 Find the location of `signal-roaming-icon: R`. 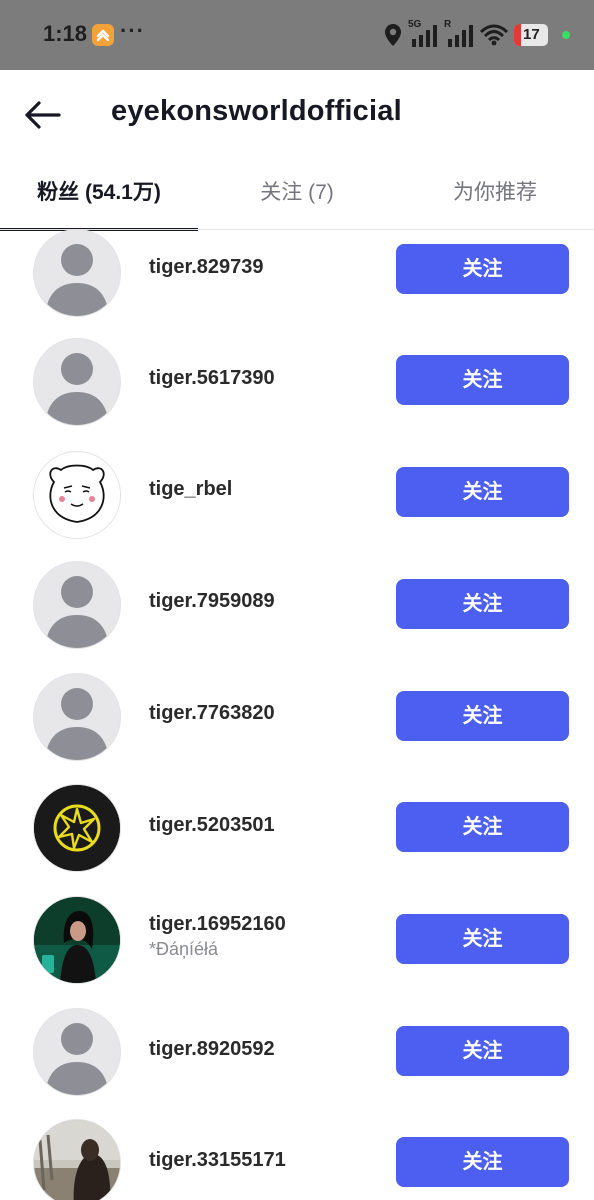

signal-roaming-icon: R is located at coordinates (459, 33).